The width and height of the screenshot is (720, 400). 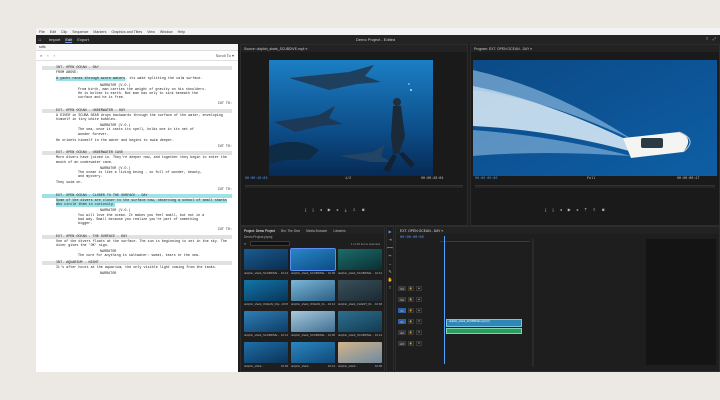 I want to click on menu-file: File, so click(x=42, y=32).